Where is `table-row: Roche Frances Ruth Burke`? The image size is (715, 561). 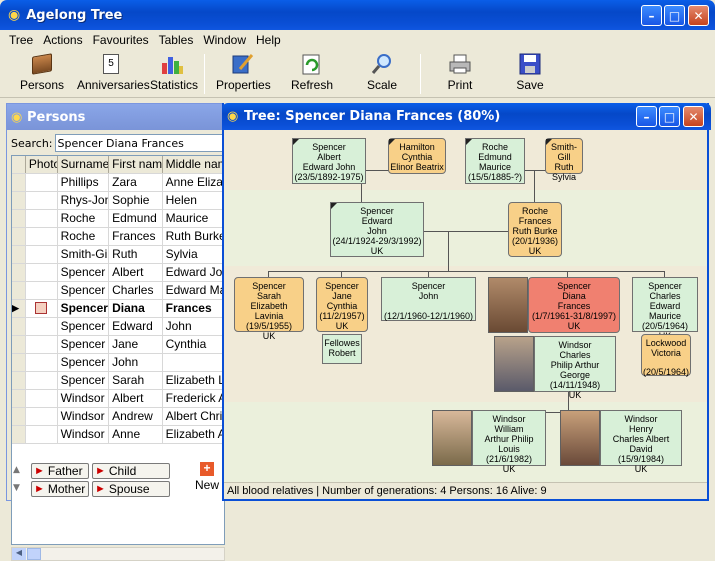 table-row: Roche Frances Ruth Burke is located at coordinates (118, 237).